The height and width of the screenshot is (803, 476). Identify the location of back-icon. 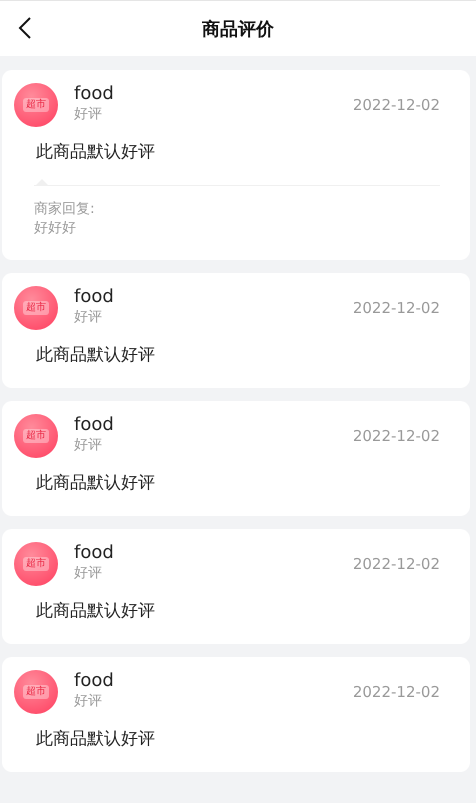
(25, 28).